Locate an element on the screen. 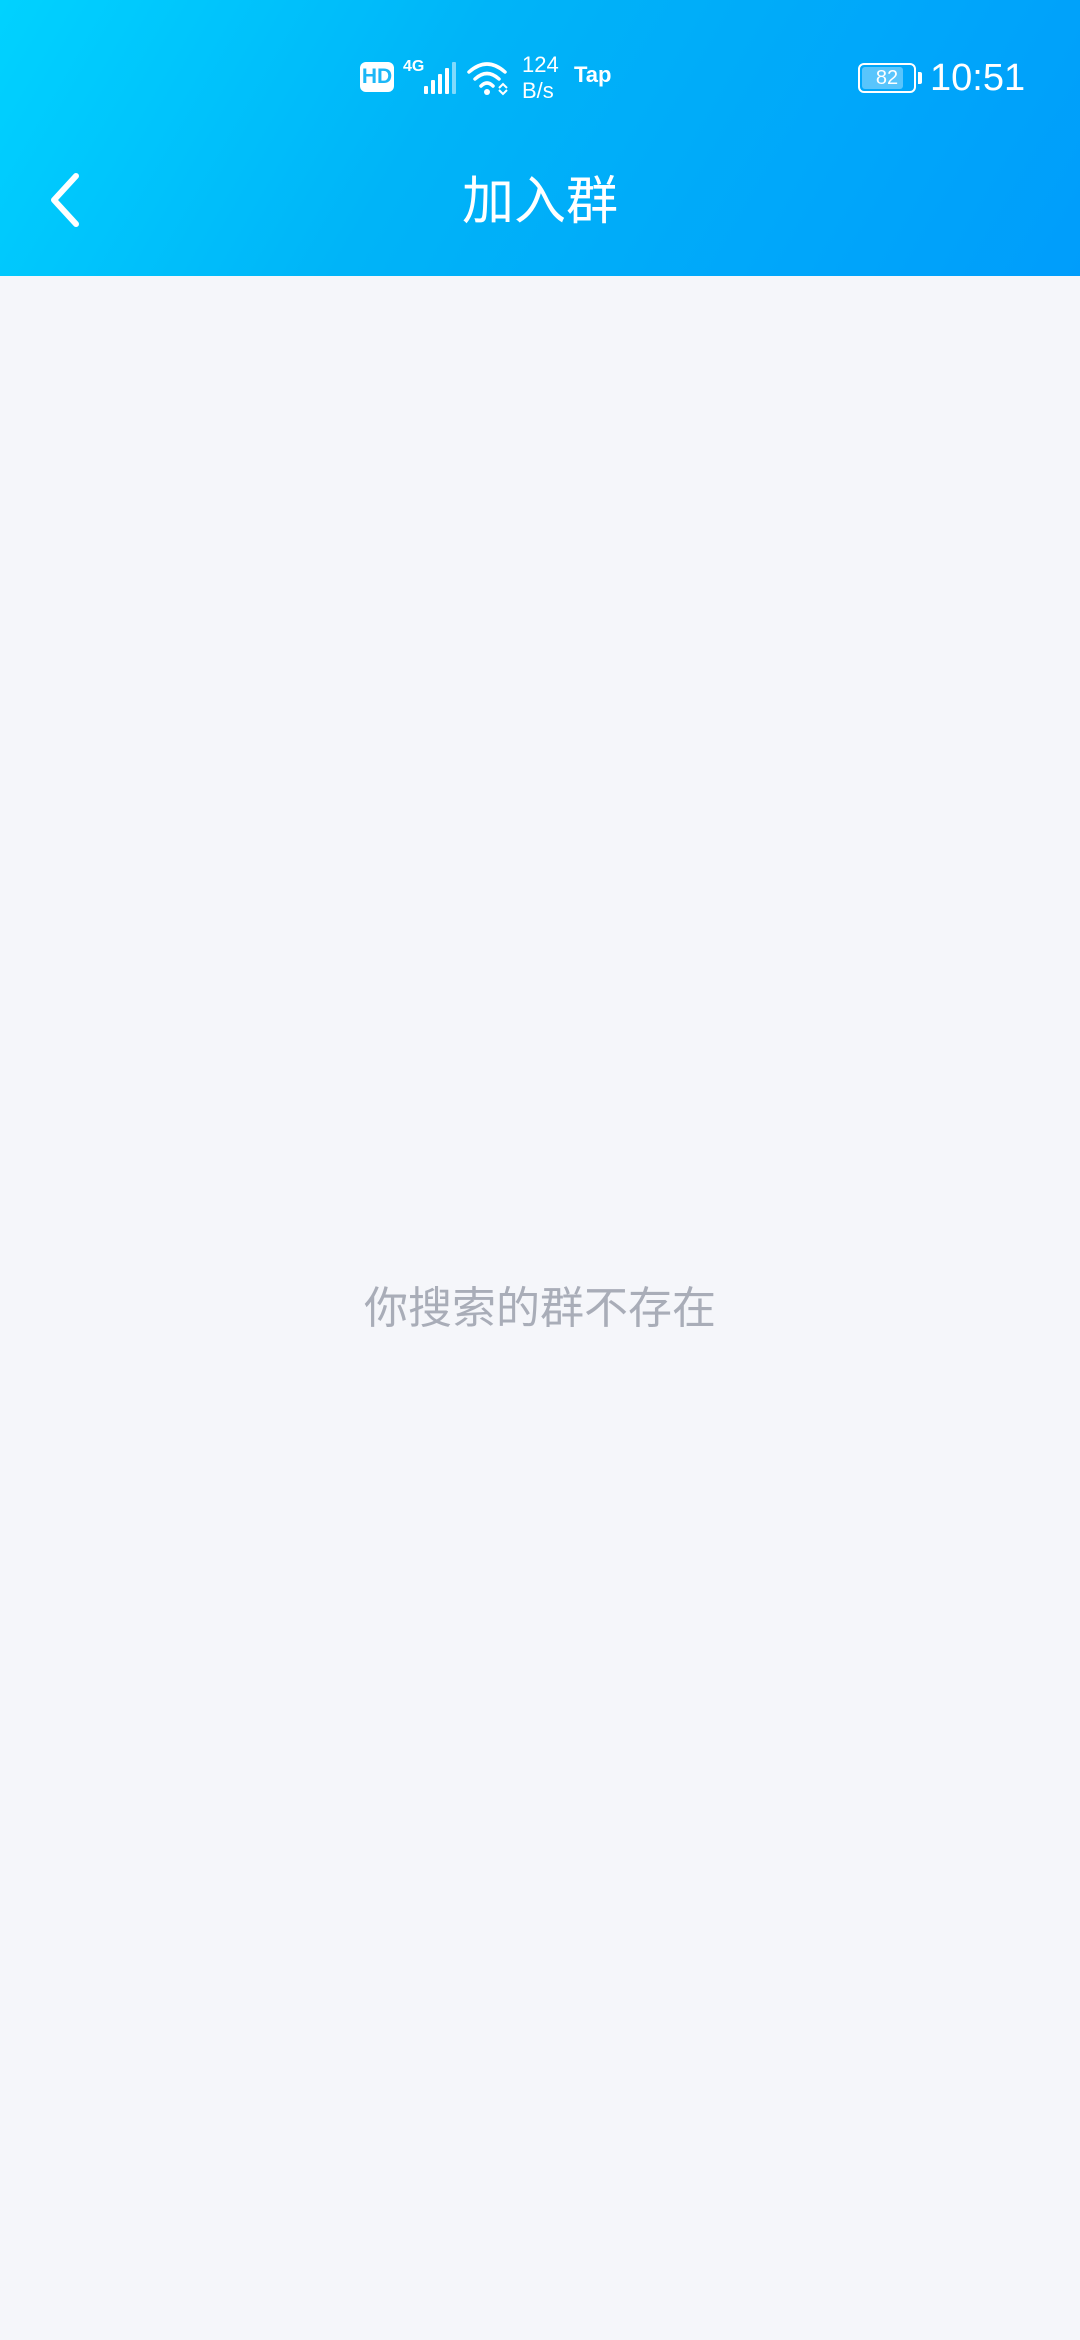 This screenshot has width=1080, height=2340. network-speed-unit: B/s is located at coordinates (538, 90).